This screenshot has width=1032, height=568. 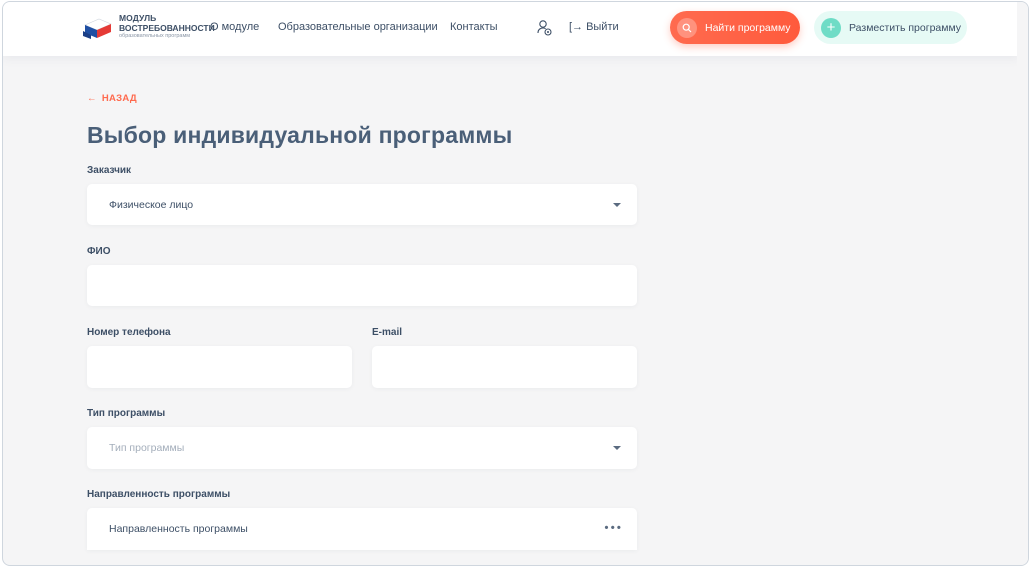 What do you see at coordinates (362, 448) in the screenshot?
I see `program-type-select: Тип программы` at bounding box center [362, 448].